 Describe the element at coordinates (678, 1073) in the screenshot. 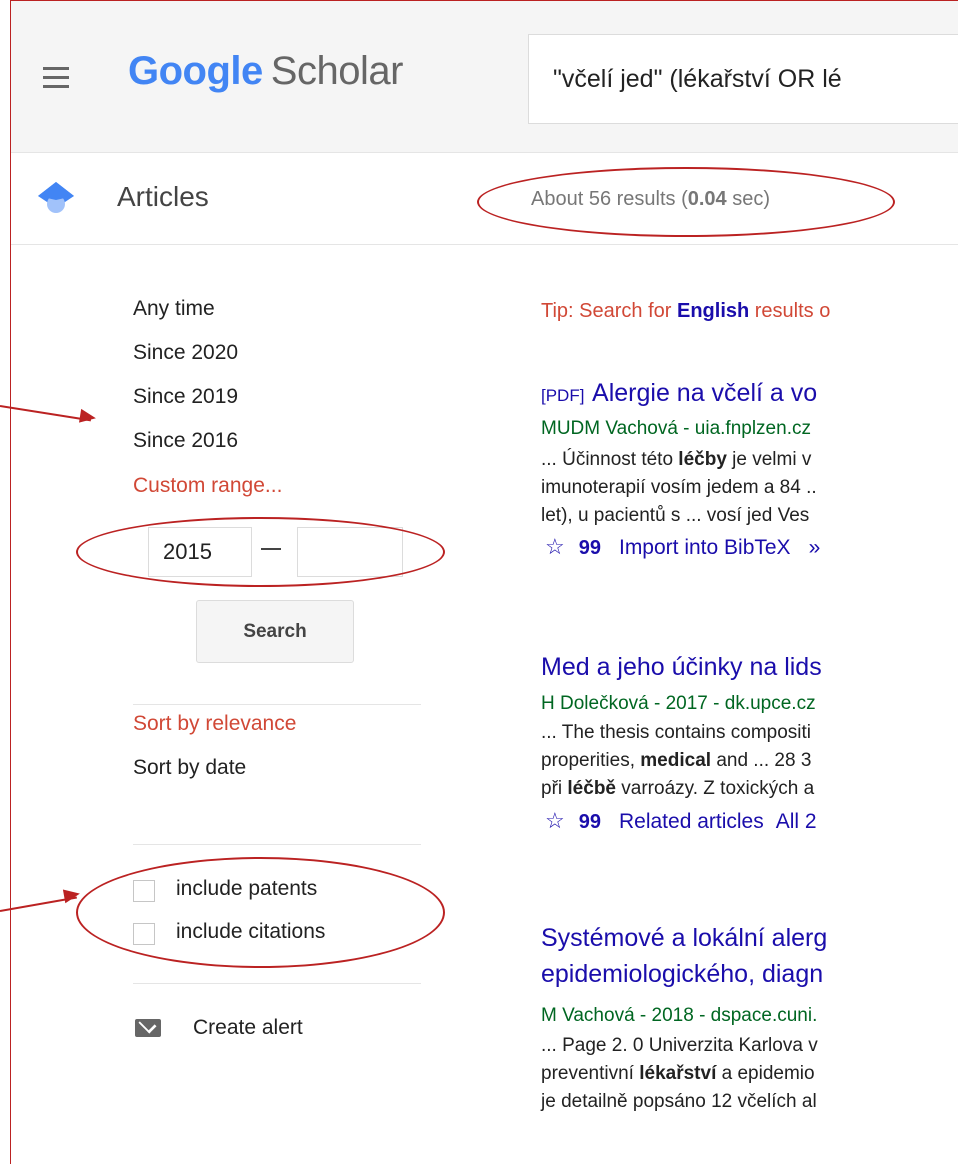

I see `result-3-snippet-2: preventivní lékařství a epidemio` at that location.